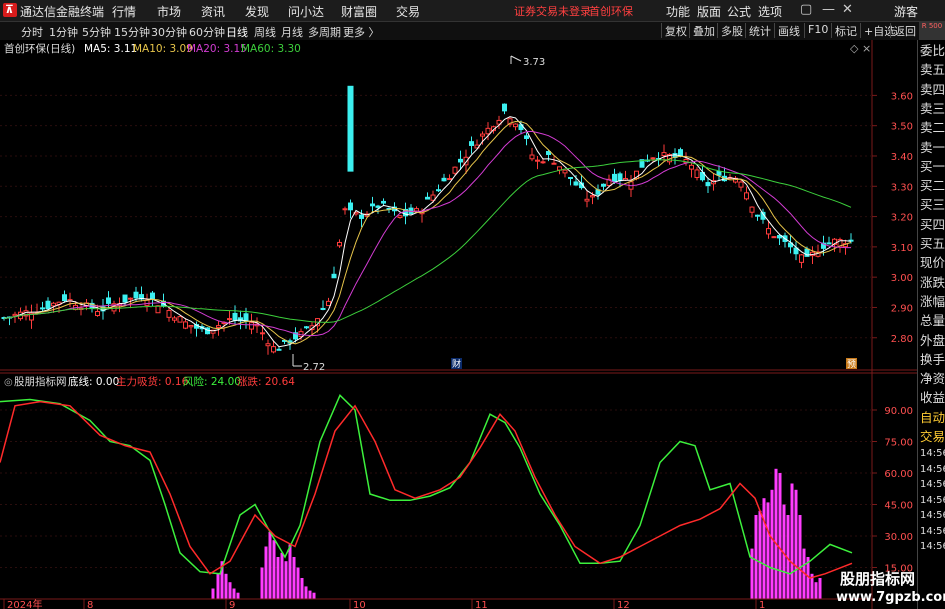 This screenshot has height=609, width=945. Describe the element at coordinates (456, 364) in the screenshot. I see `financial-report-mark: 财` at that location.